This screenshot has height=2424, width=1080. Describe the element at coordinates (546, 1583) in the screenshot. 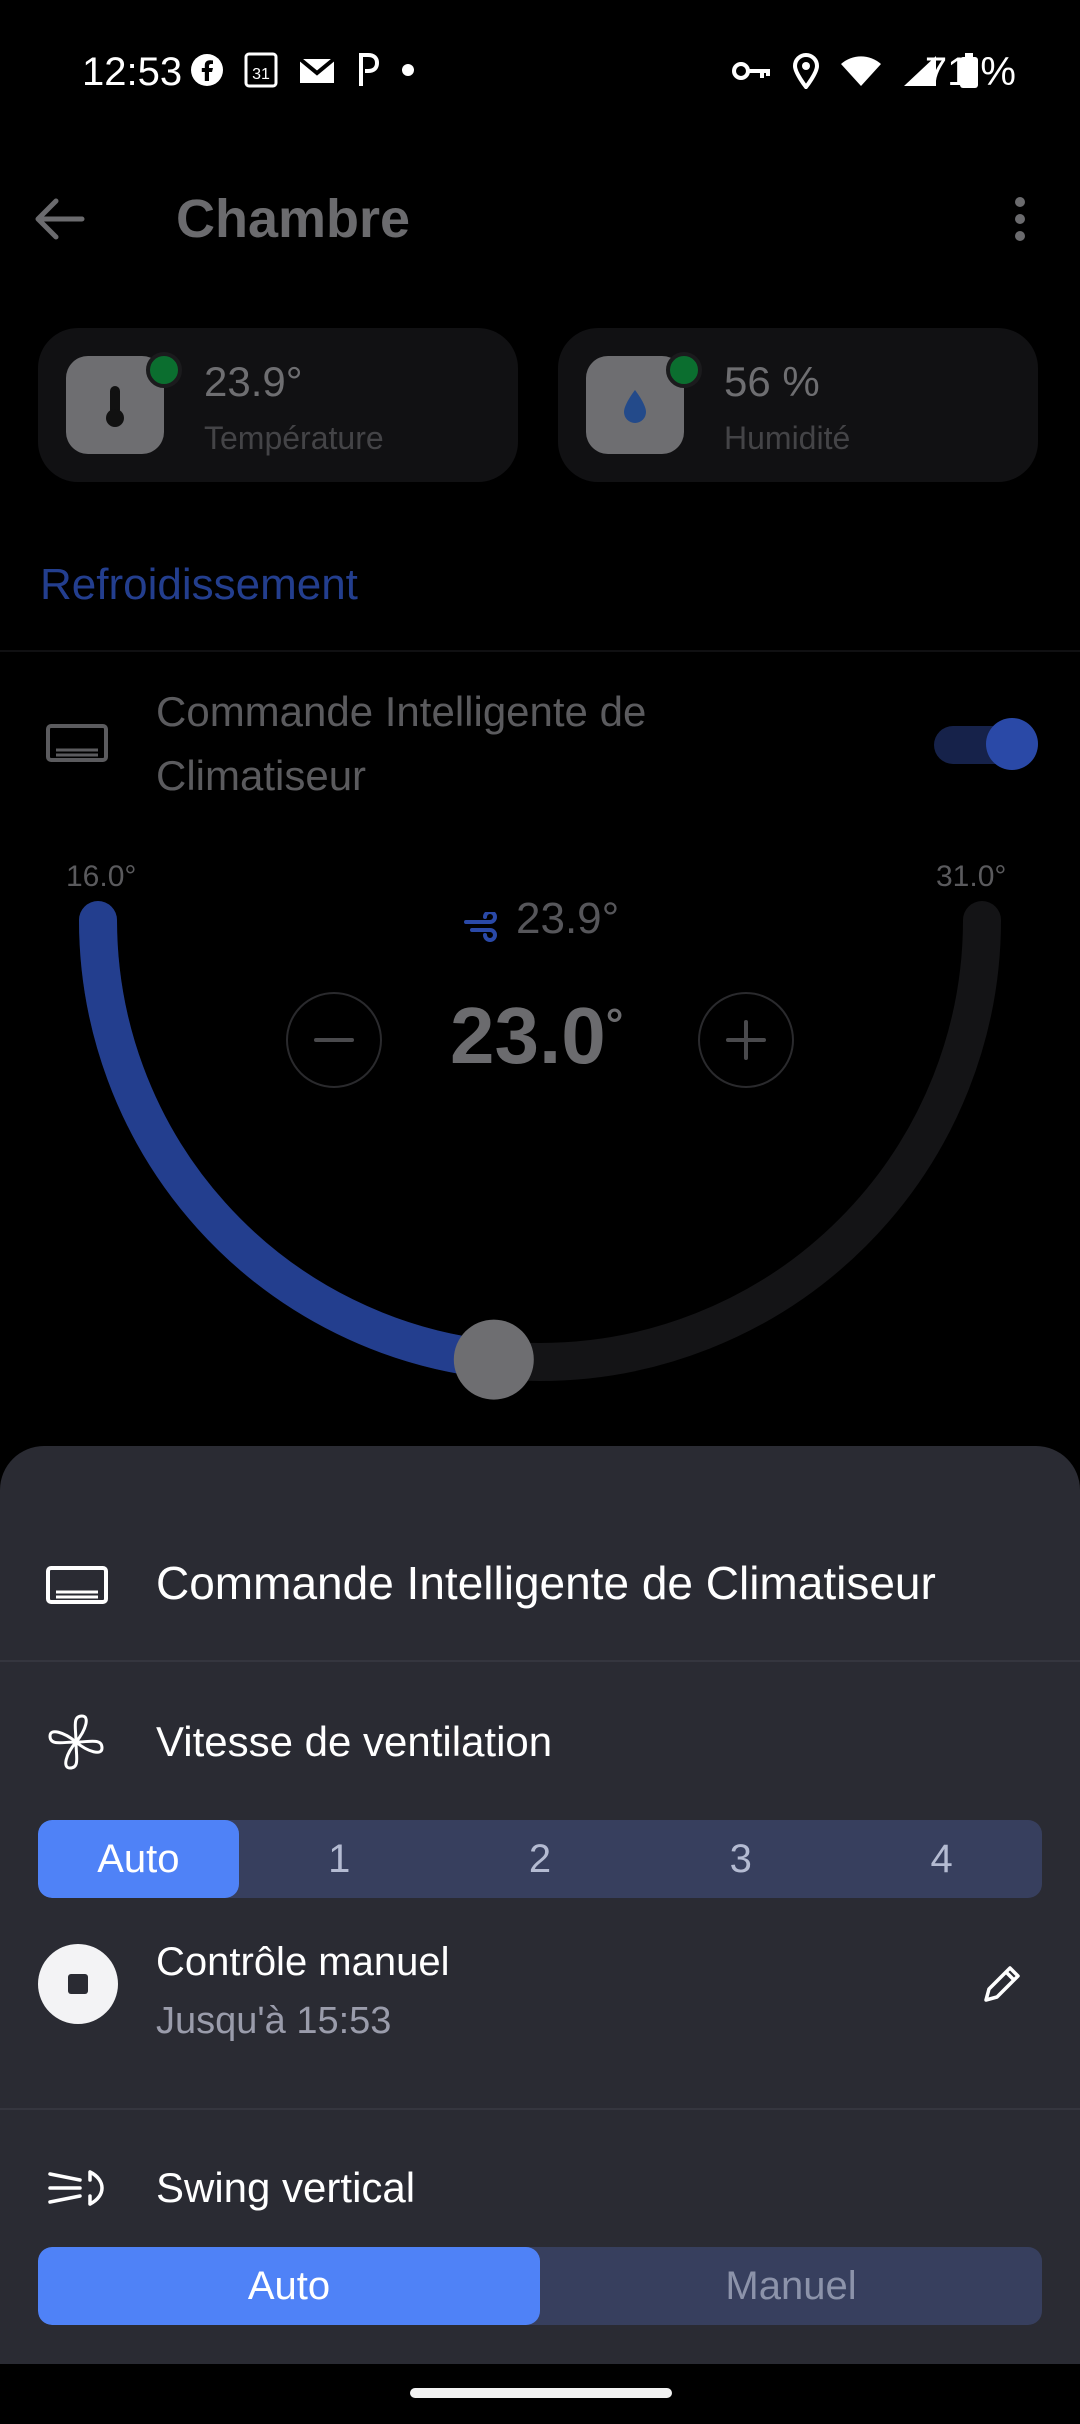

I see `sheet-title: Commande Intelligente de Climatiseur` at that location.